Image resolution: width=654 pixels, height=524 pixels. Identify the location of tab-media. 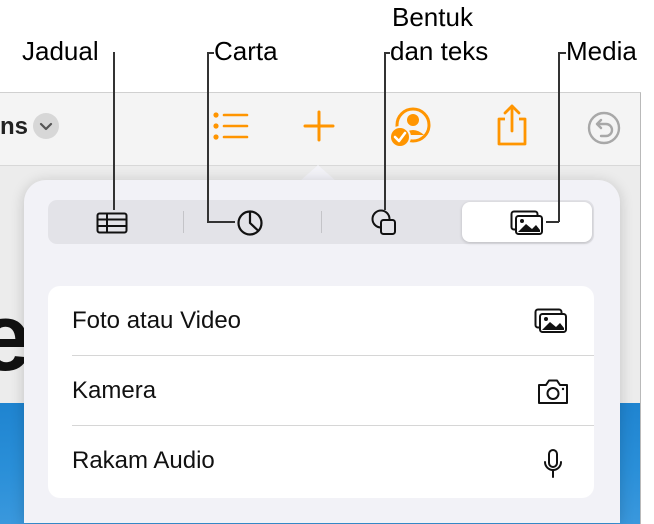
(527, 222).